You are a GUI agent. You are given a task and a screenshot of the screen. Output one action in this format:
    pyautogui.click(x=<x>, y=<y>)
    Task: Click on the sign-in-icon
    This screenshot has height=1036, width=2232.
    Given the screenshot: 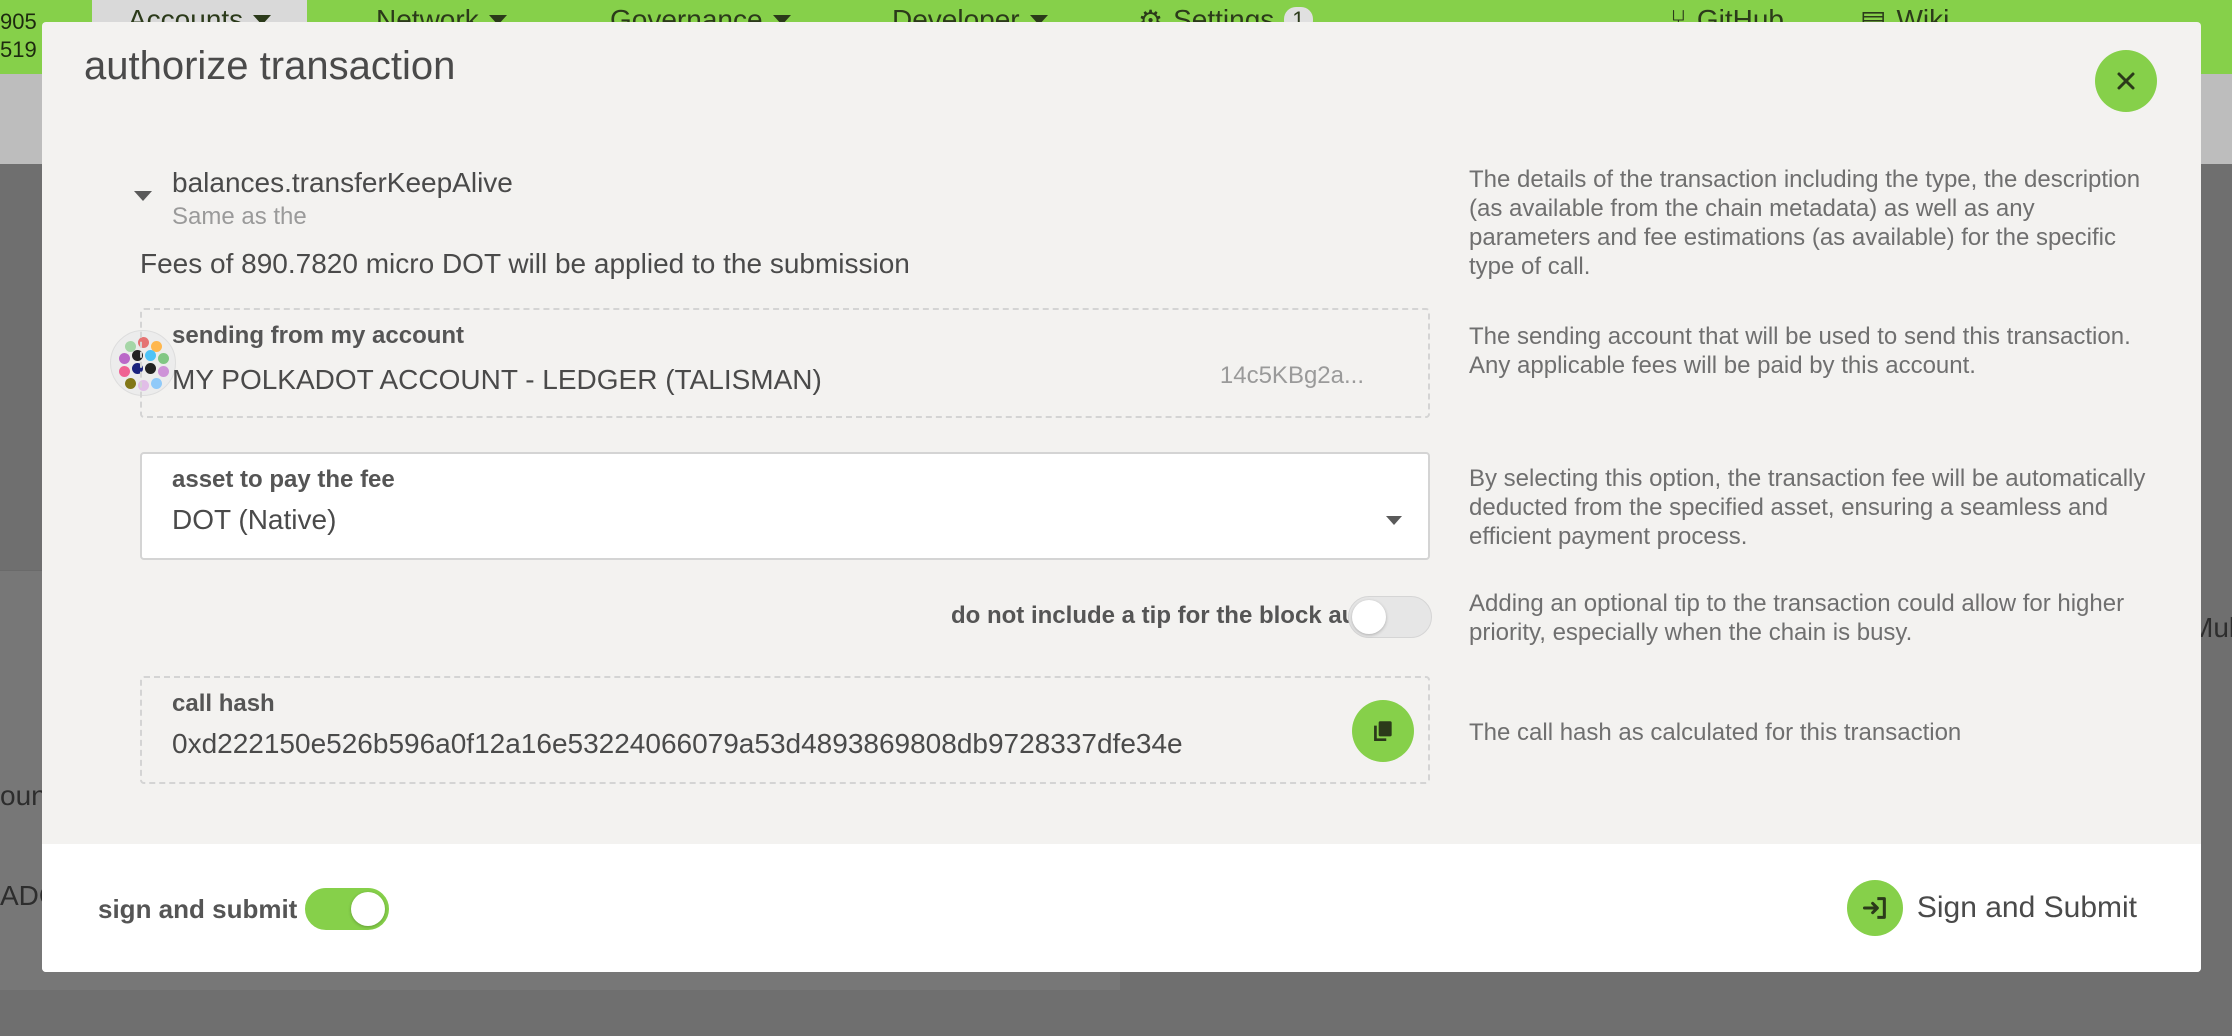 What is the action you would take?
    pyautogui.click(x=1874, y=908)
    